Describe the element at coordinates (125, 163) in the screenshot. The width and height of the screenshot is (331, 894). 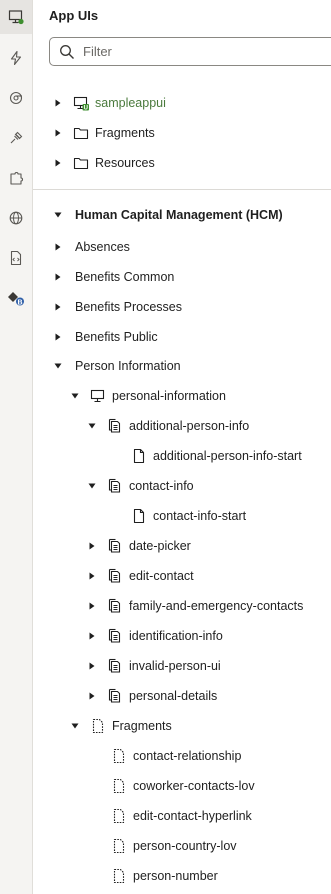
I see `tree-label: Resources` at that location.